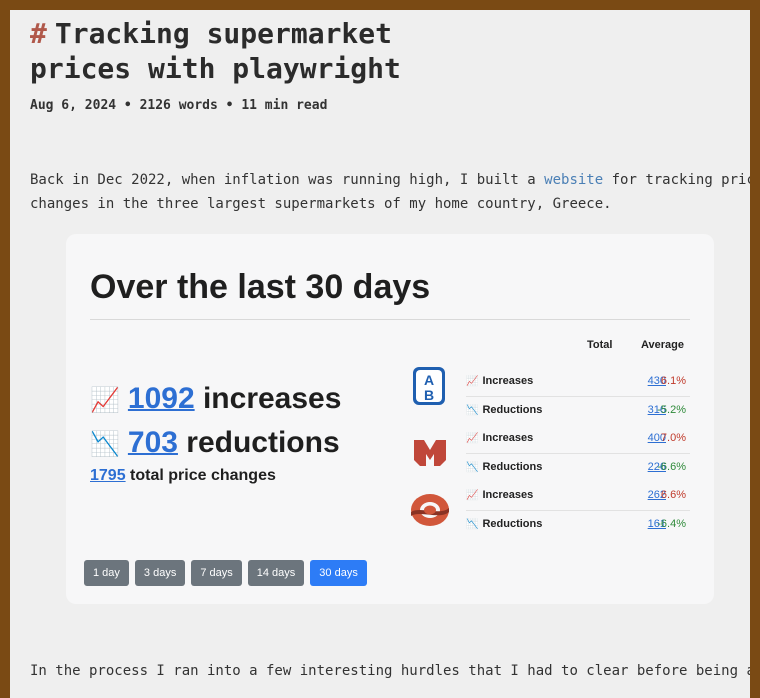  Describe the element at coordinates (673, 438) in the screenshot. I see `row-average: 7.0%` at that location.